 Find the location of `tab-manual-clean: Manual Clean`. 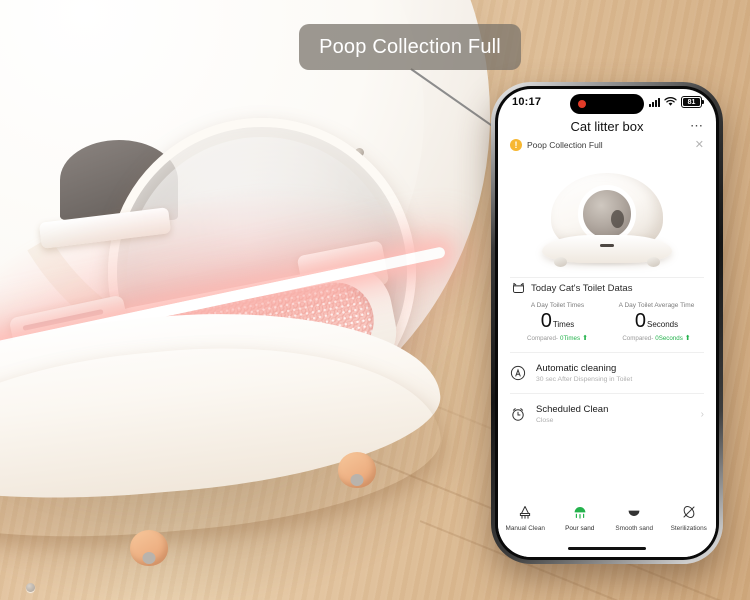

tab-manual-clean: Manual Clean is located at coordinates (525, 517).